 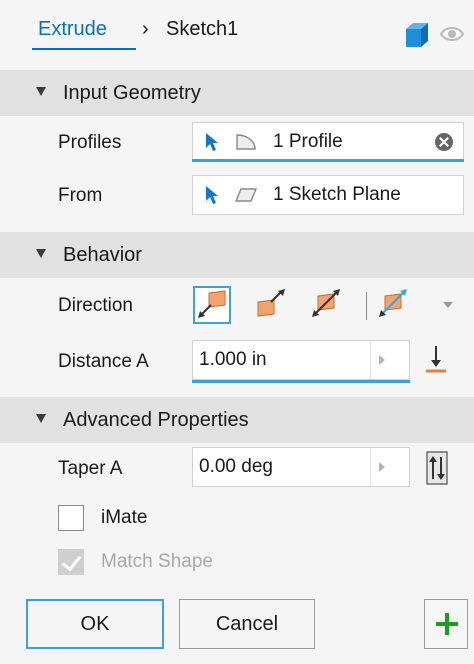 What do you see at coordinates (446, 624) in the screenshot?
I see `apply-plus-icon` at bounding box center [446, 624].